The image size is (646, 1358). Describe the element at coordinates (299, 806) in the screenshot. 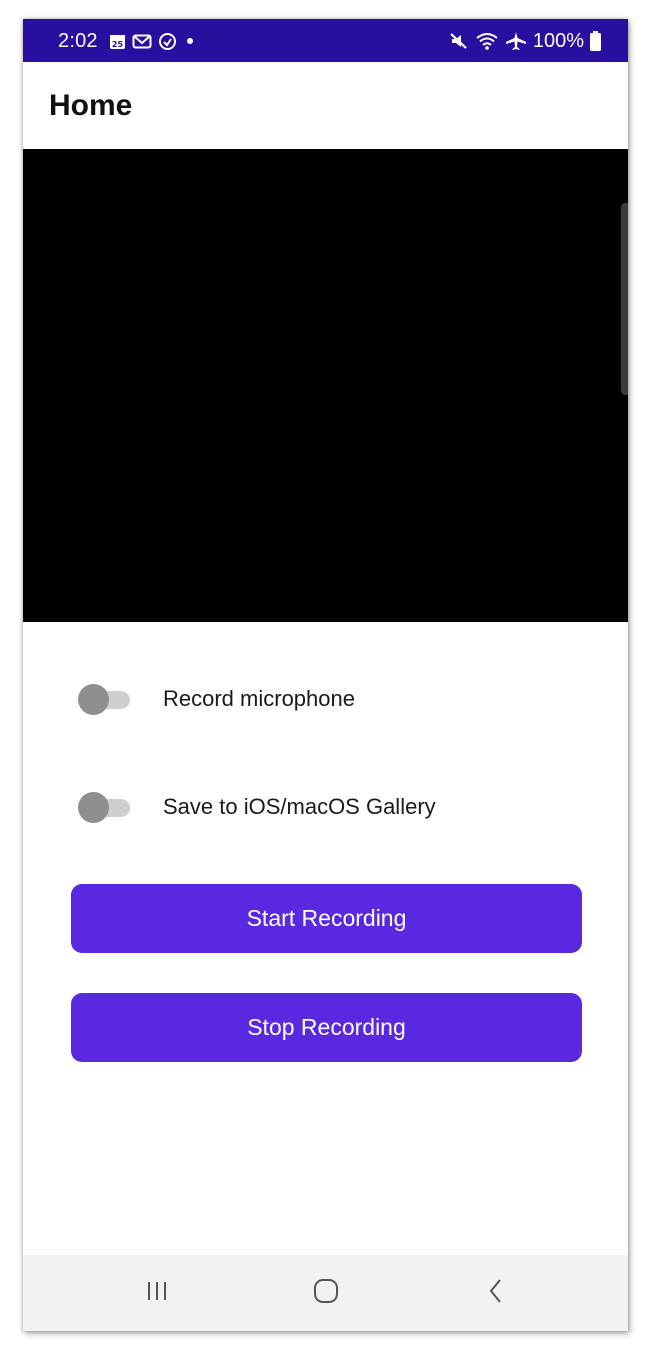

I see `save-to-gallery-label: Save to iOS/macOS Gallery` at that location.